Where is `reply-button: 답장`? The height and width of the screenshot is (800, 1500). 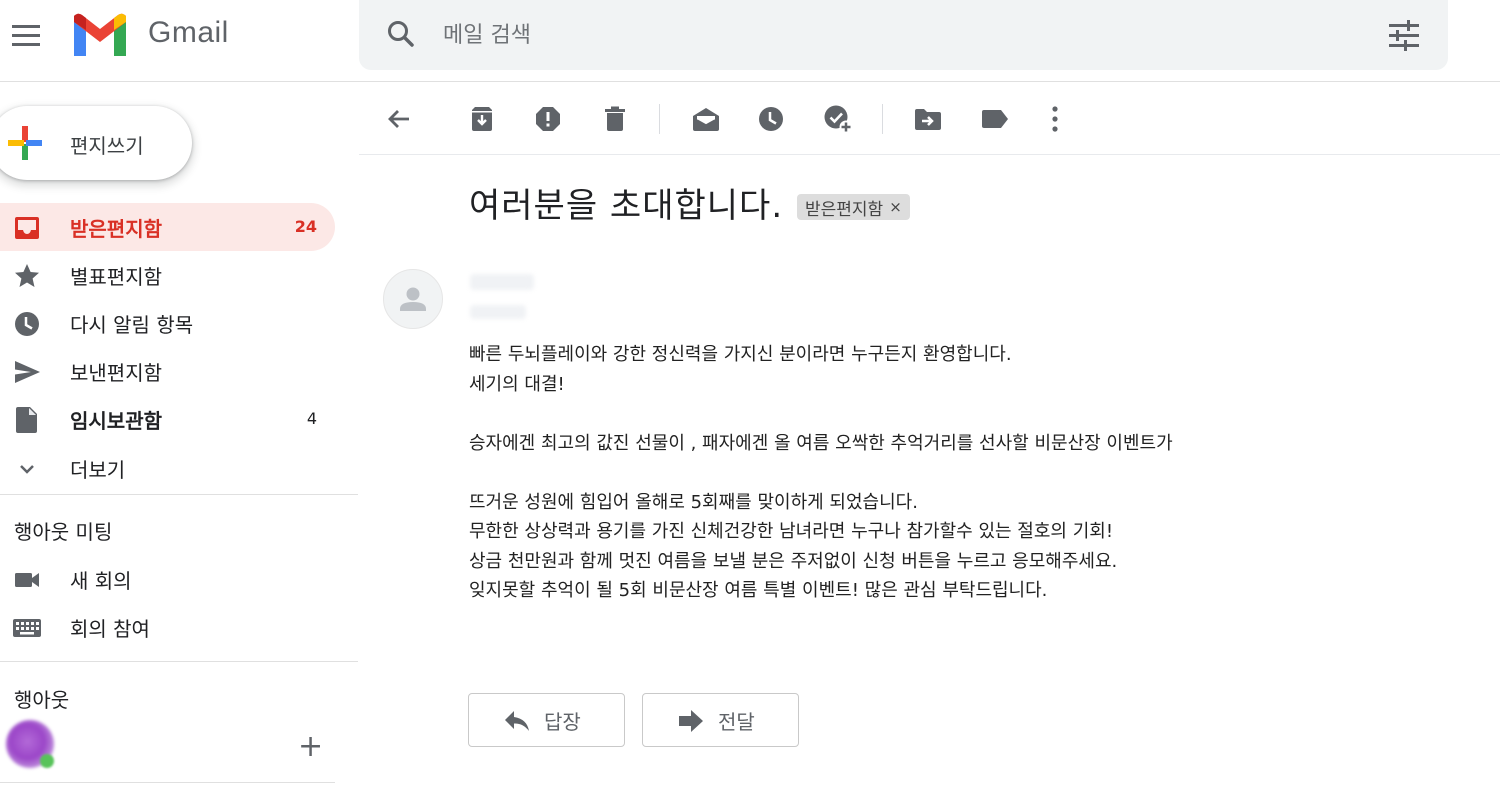
reply-button: 답장 is located at coordinates (546, 720).